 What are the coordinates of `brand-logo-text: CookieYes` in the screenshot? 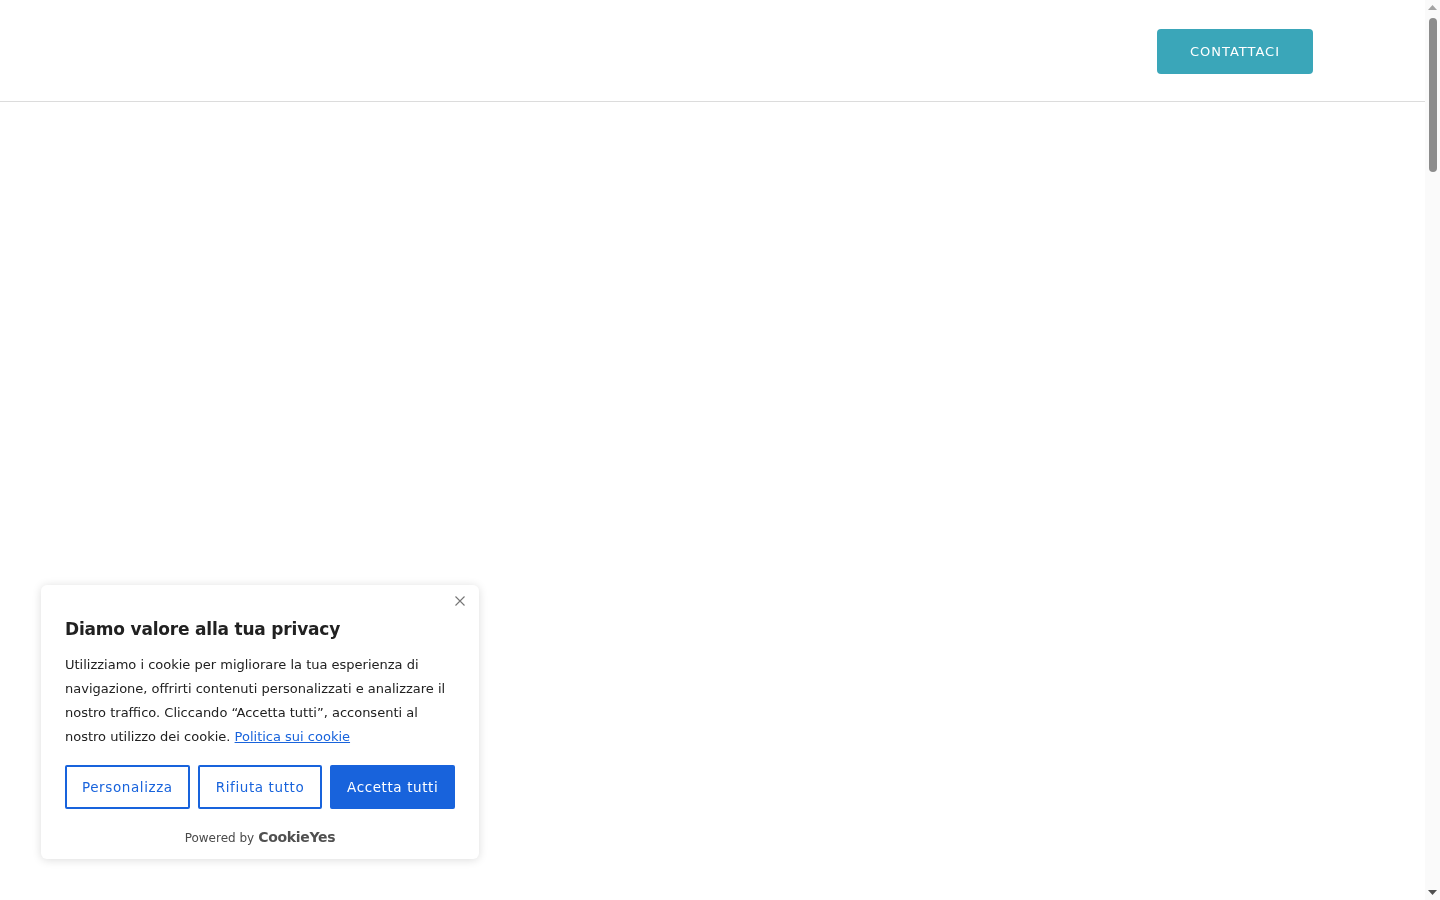 It's located at (297, 837).